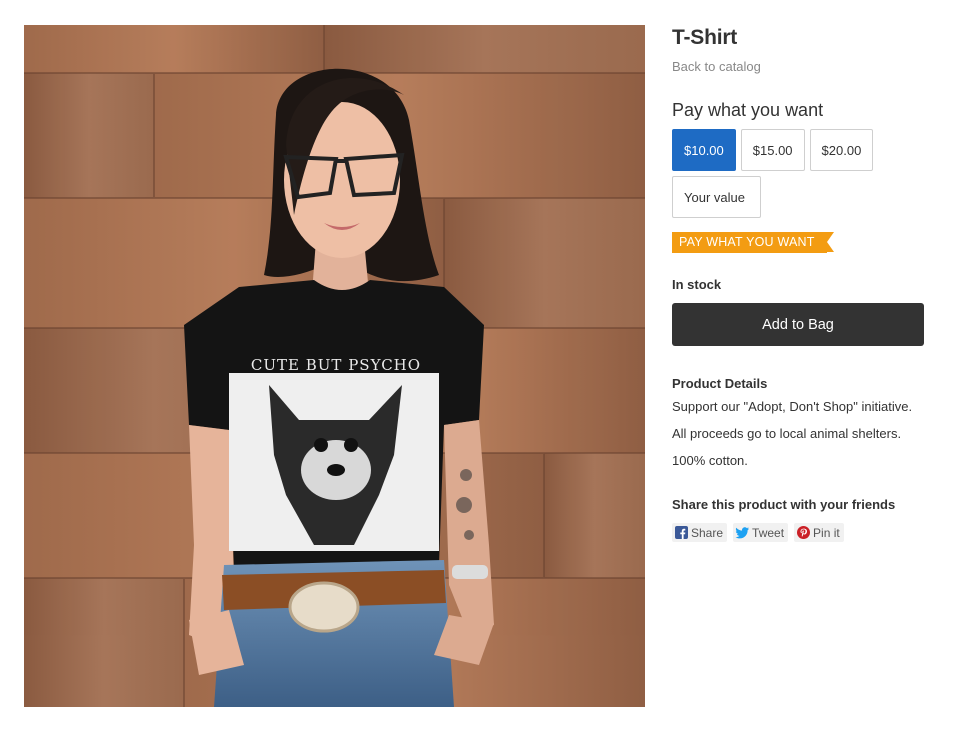 This screenshot has height=737, width=955. I want to click on twitter-tweet-button: Tweet, so click(761, 532).